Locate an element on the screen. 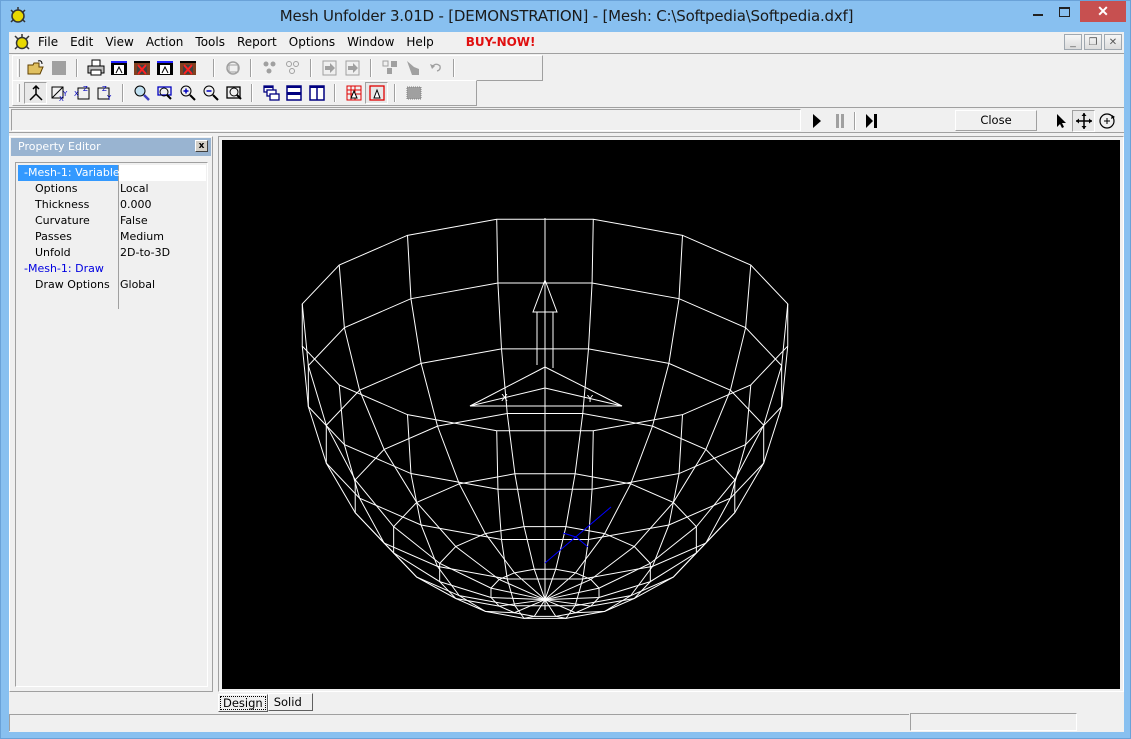 The width and height of the screenshot is (1131, 739). step-end-button is located at coordinates (870, 121).